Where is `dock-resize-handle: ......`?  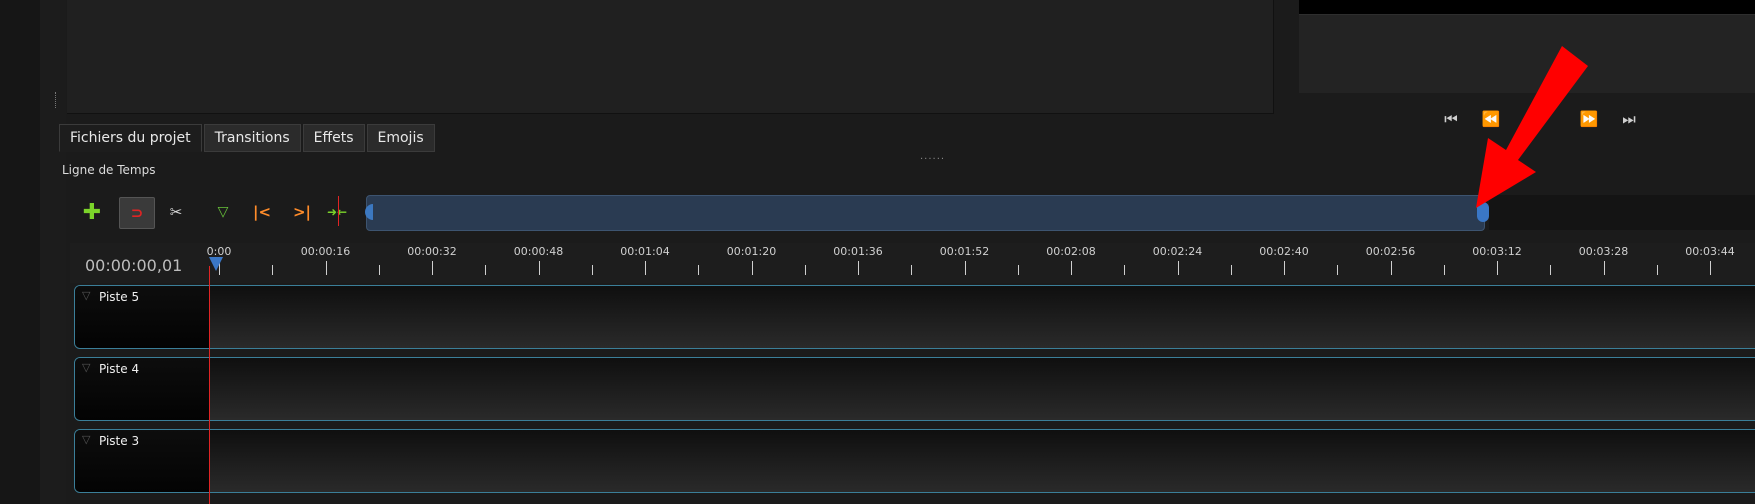 dock-resize-handle: ...... is located at coordinates (932, 156).